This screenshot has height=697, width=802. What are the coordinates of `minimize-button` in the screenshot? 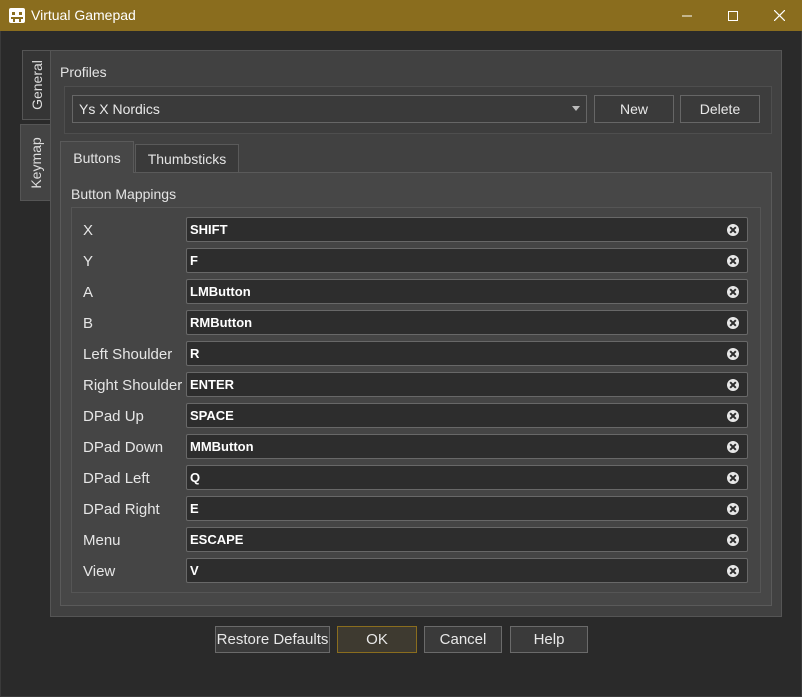 It's located at (687, 15).